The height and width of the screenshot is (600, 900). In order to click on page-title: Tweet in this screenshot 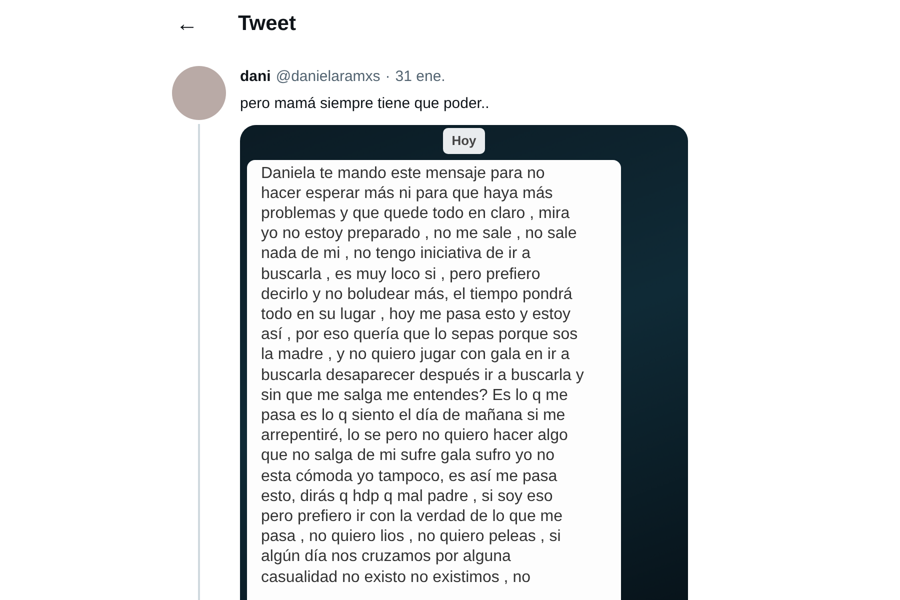, I will do `click(267, 24)`.